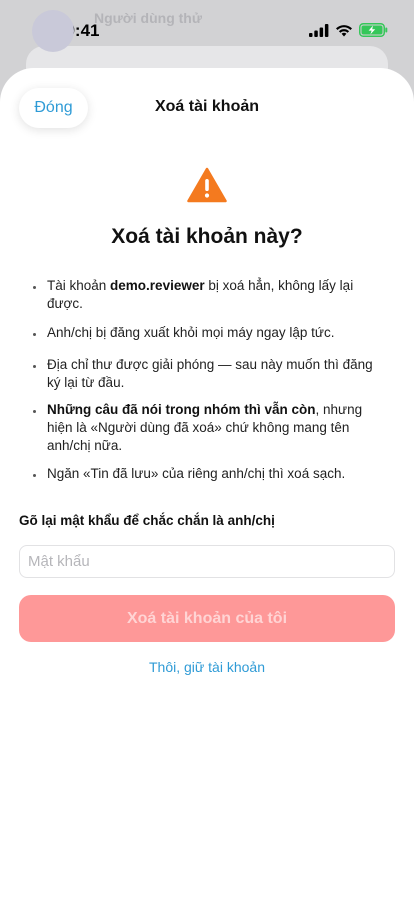  I want to click on bullet-bold-text: demo.reviewer, so click(157, 285).